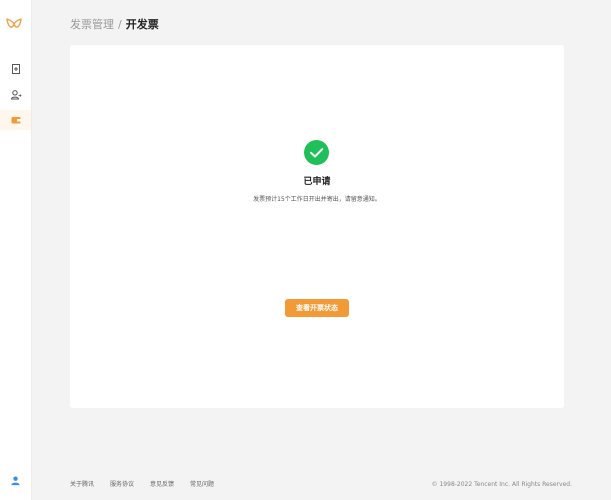  I want to click on footer-link-about: 关于腾讯, so click(82, 484).